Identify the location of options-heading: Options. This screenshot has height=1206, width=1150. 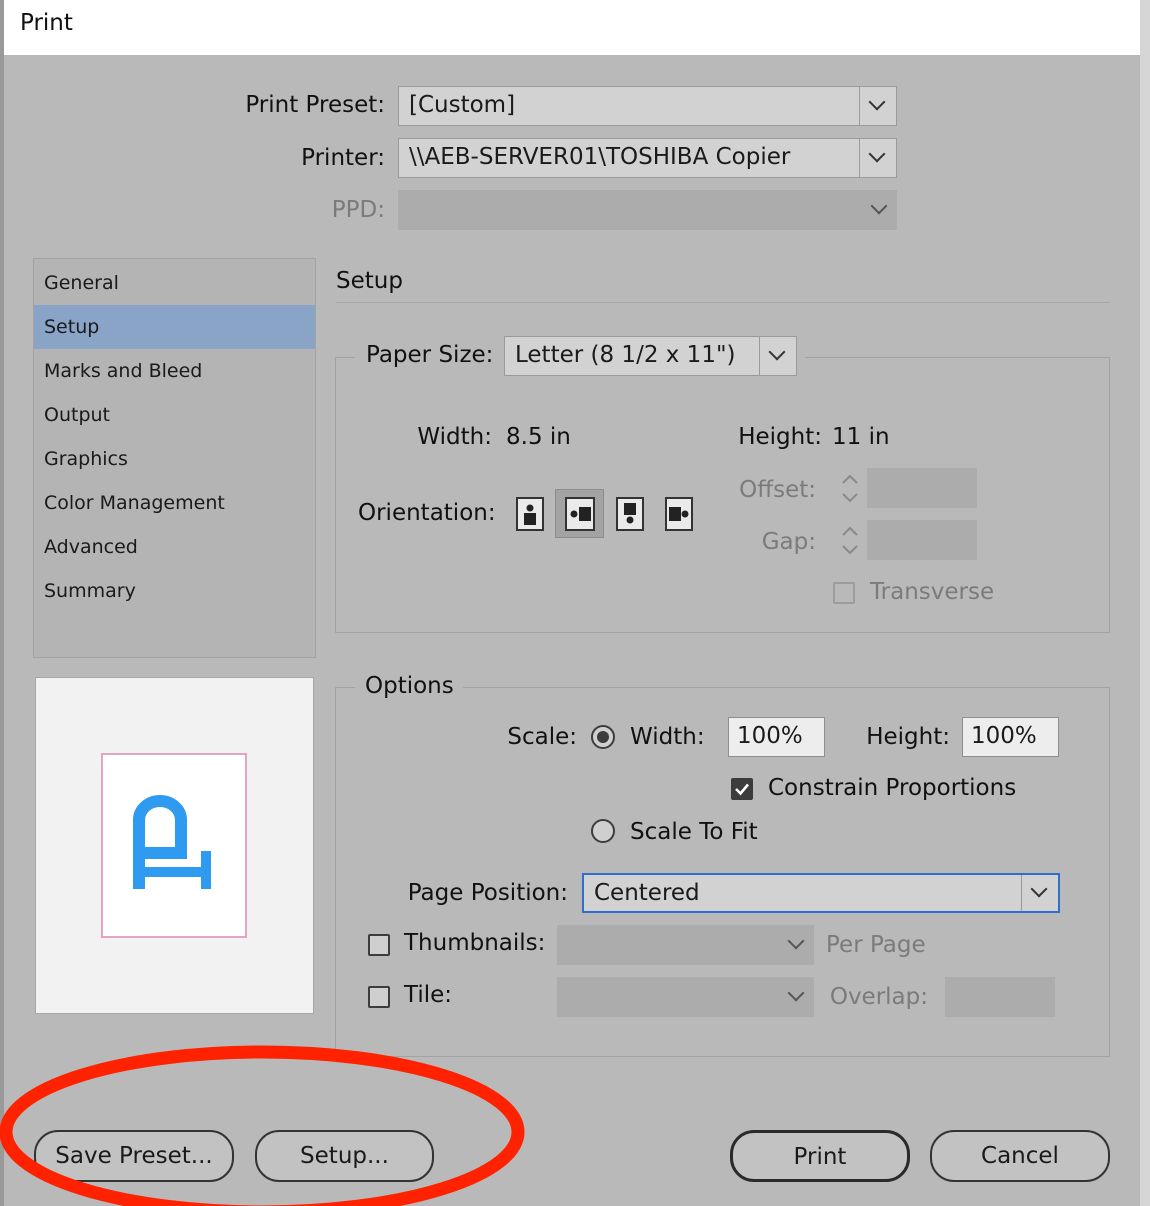
(409, 686).